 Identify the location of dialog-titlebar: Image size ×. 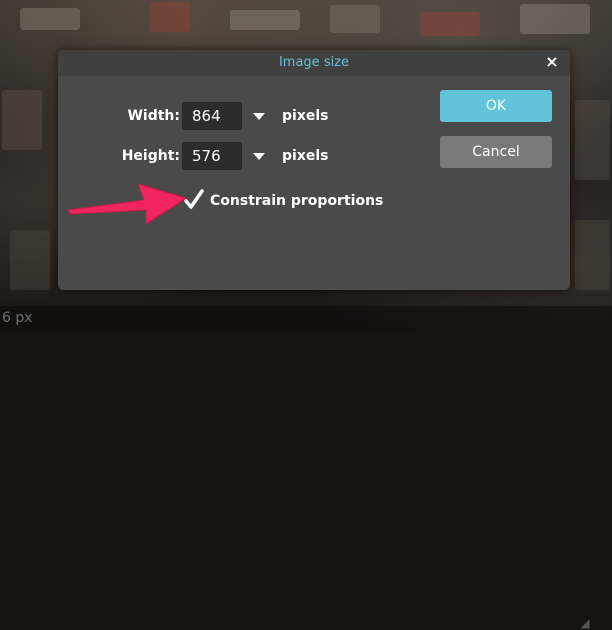
(314, 63).